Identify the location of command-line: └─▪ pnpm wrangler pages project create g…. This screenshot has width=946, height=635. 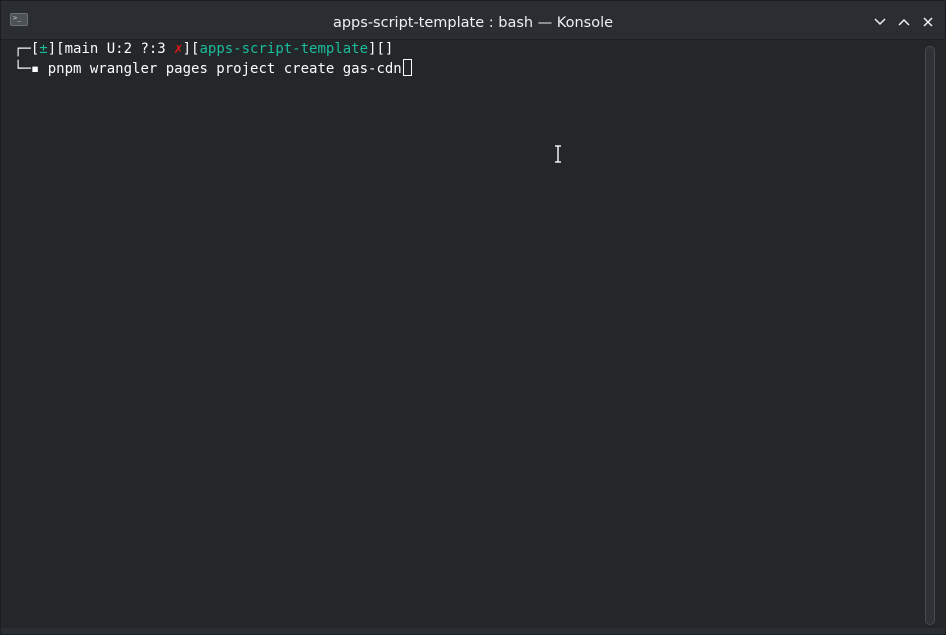
(213, 68).